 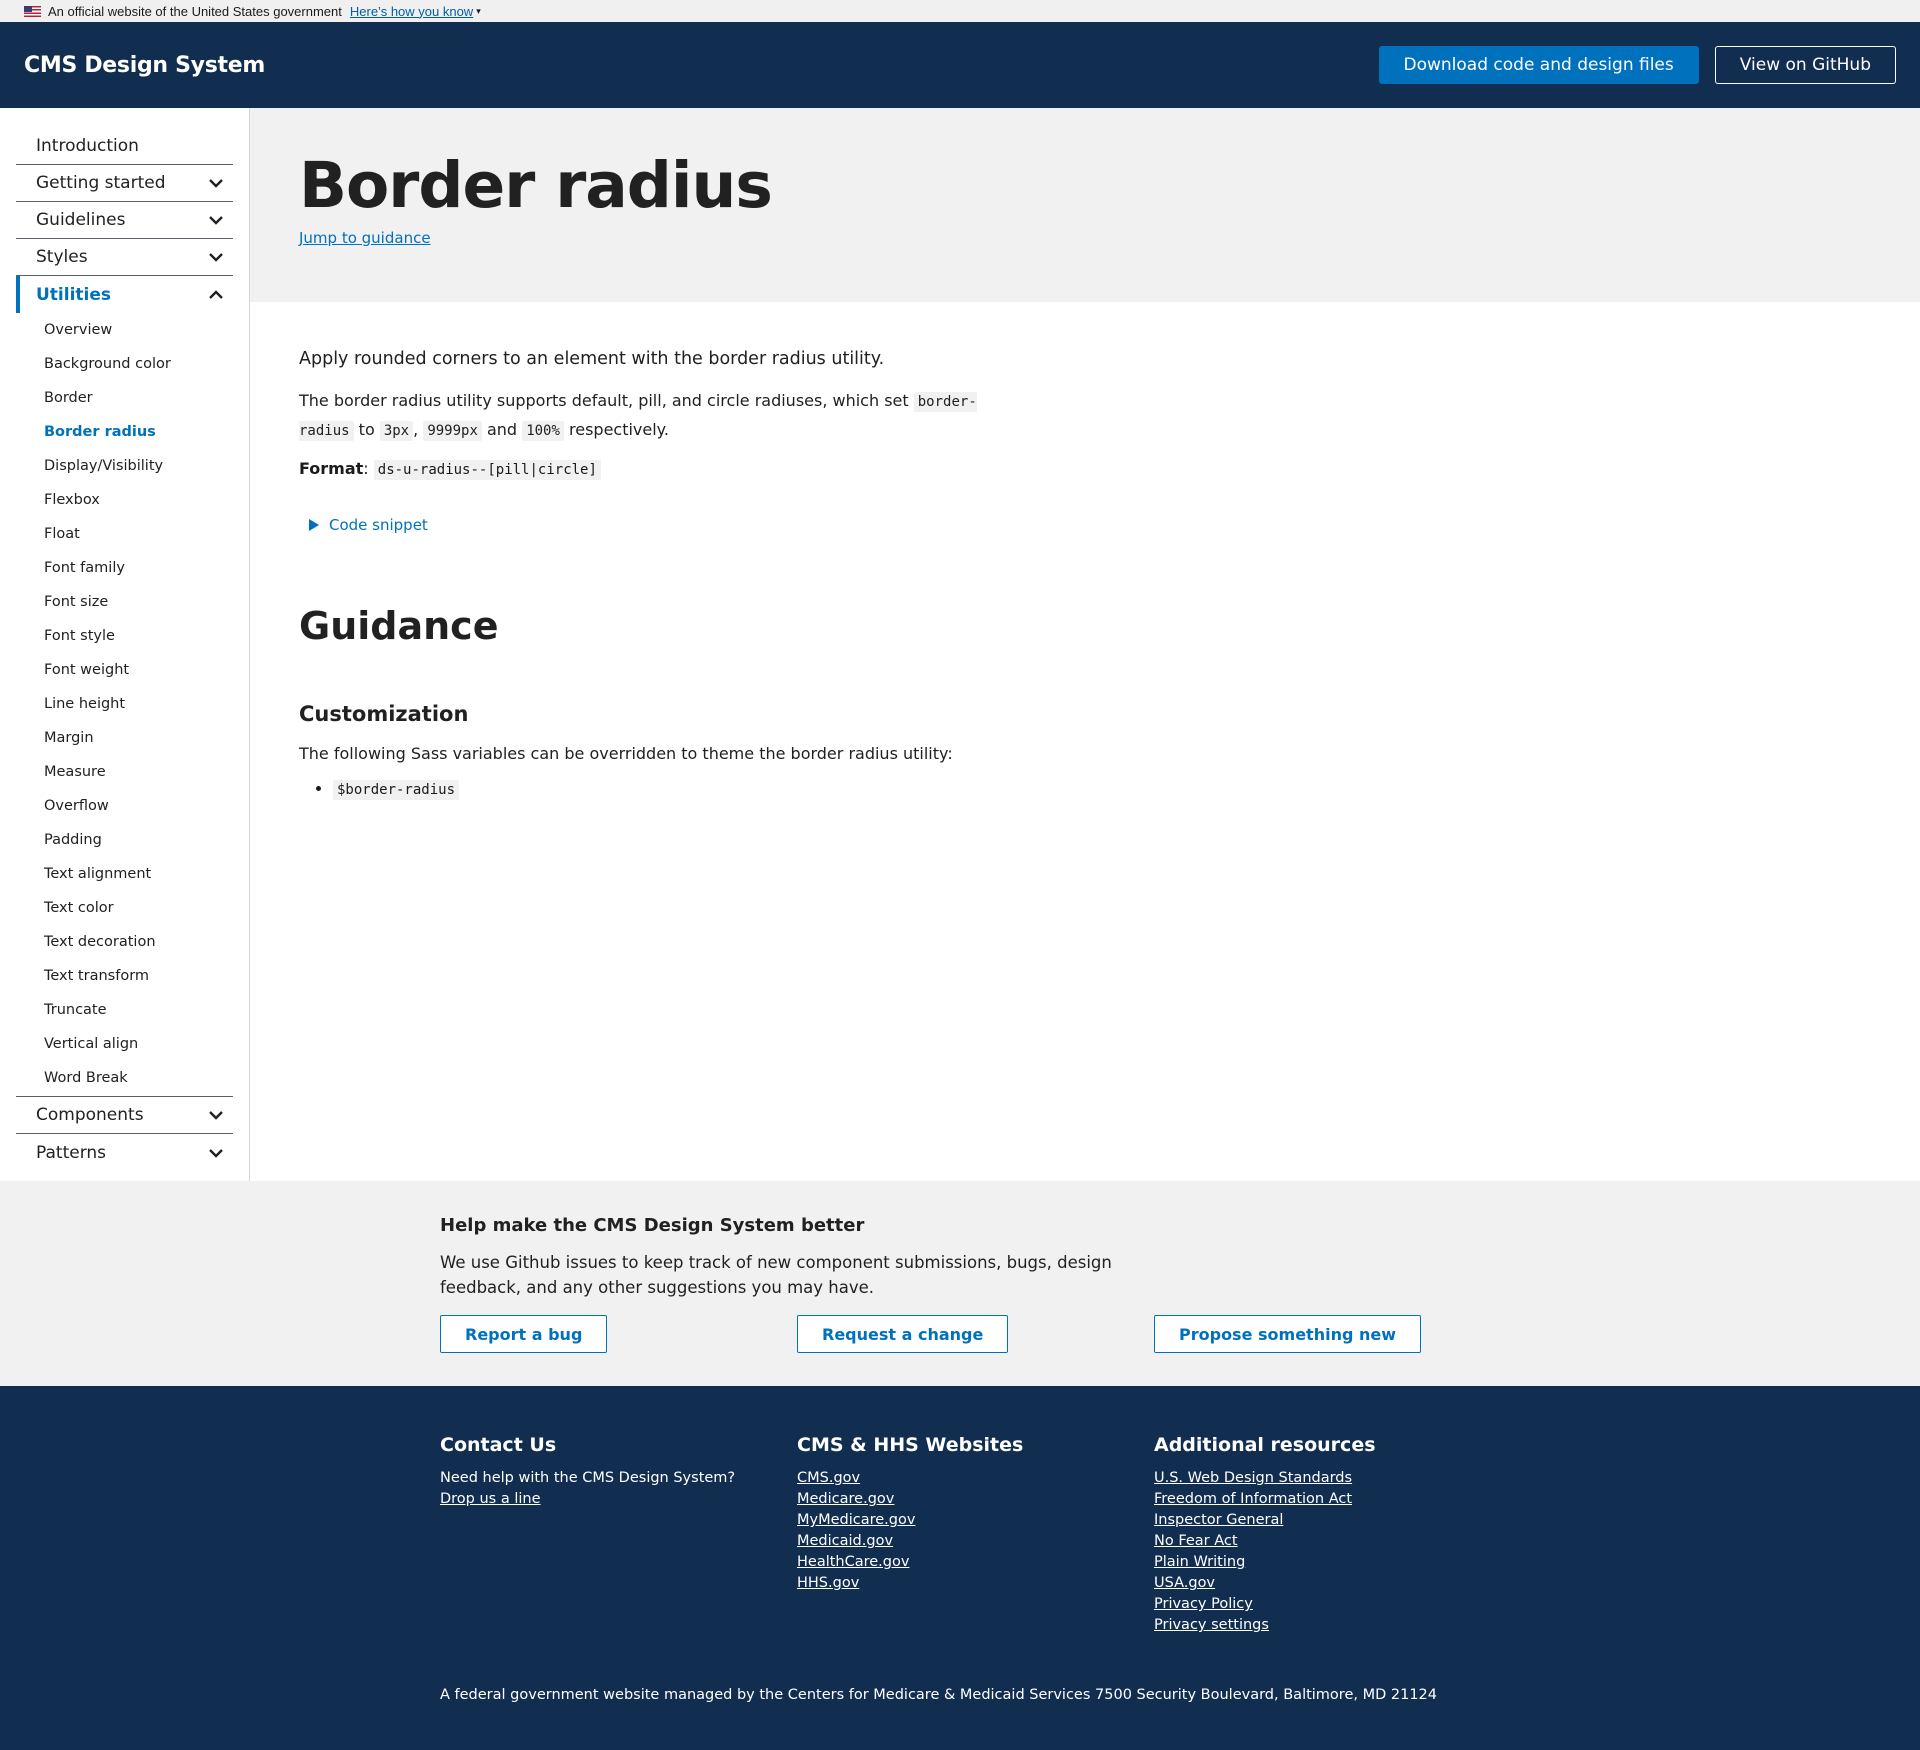 What do you see at coordinates (124, 330) in the screenshot?
I see `subnav-item: Overview` at bounding box center [124, 330].